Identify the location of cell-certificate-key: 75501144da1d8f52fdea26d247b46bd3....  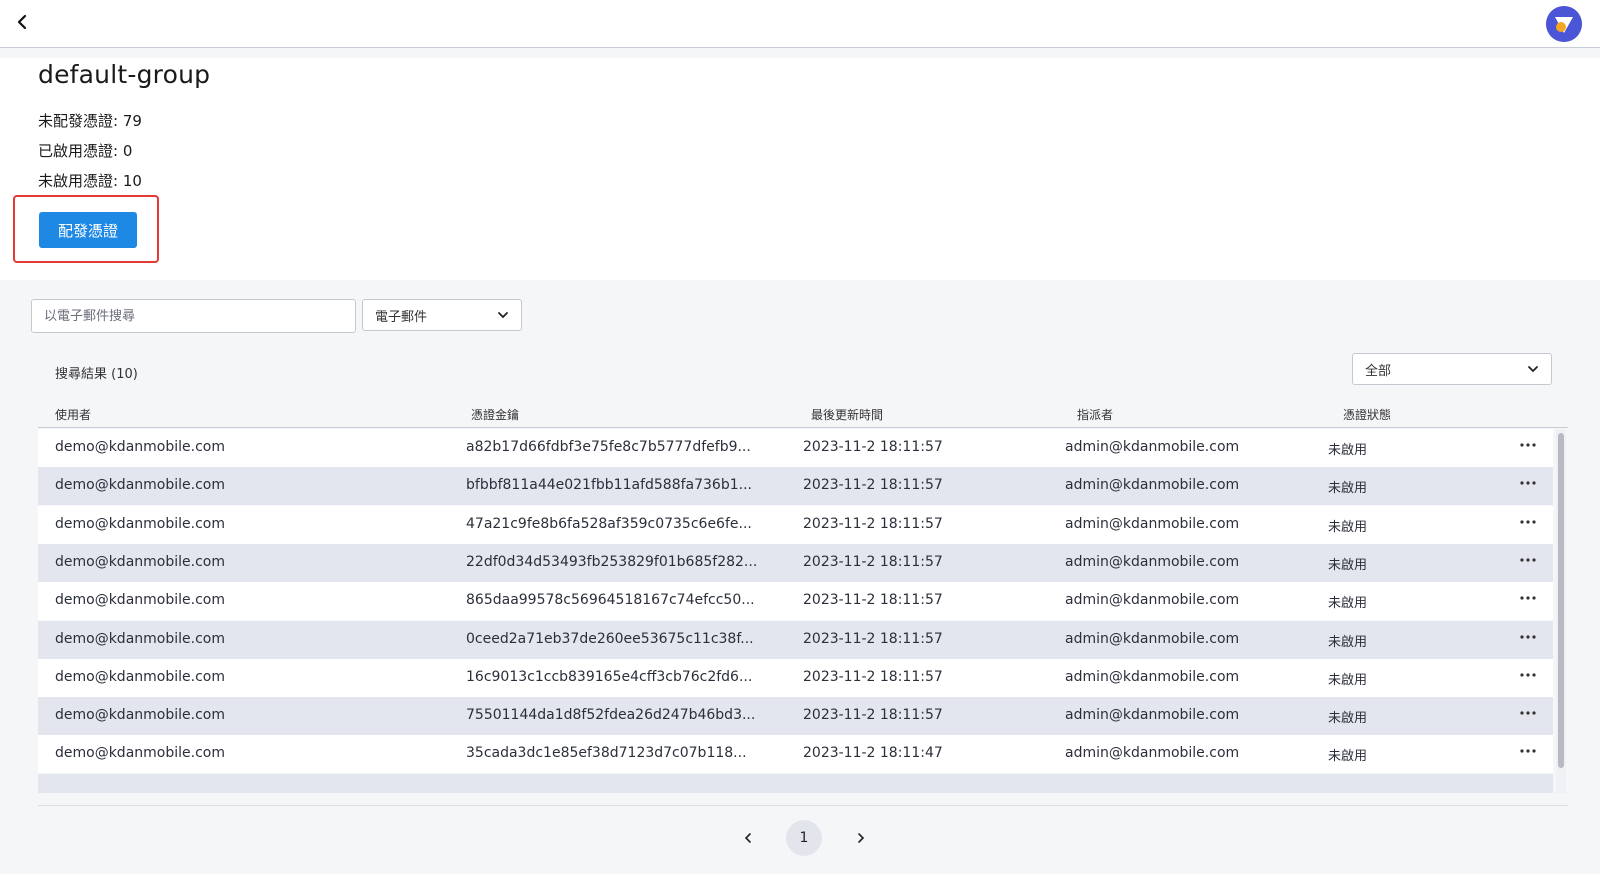
(611, 715).